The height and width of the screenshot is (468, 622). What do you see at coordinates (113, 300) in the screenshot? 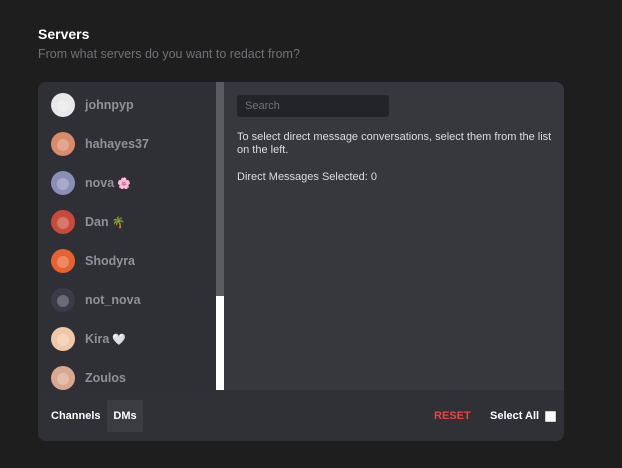
I see `list-item-label: not_nova` at bounding box center [113, 300].